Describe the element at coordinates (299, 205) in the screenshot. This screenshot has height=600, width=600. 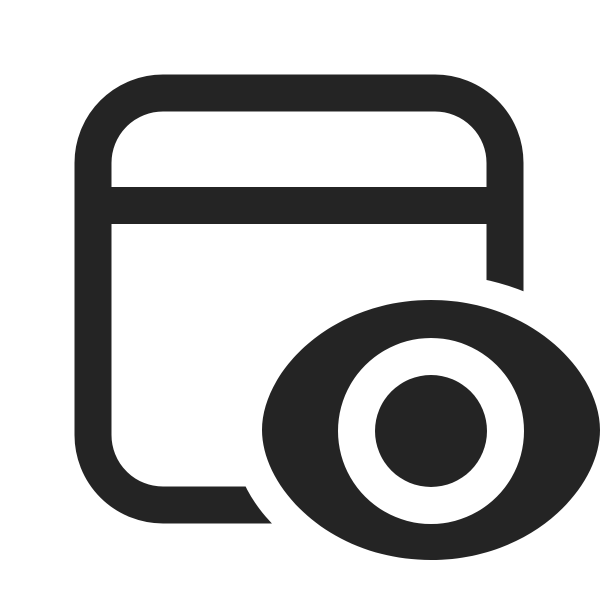
I see `title-bar-divider` at that location.